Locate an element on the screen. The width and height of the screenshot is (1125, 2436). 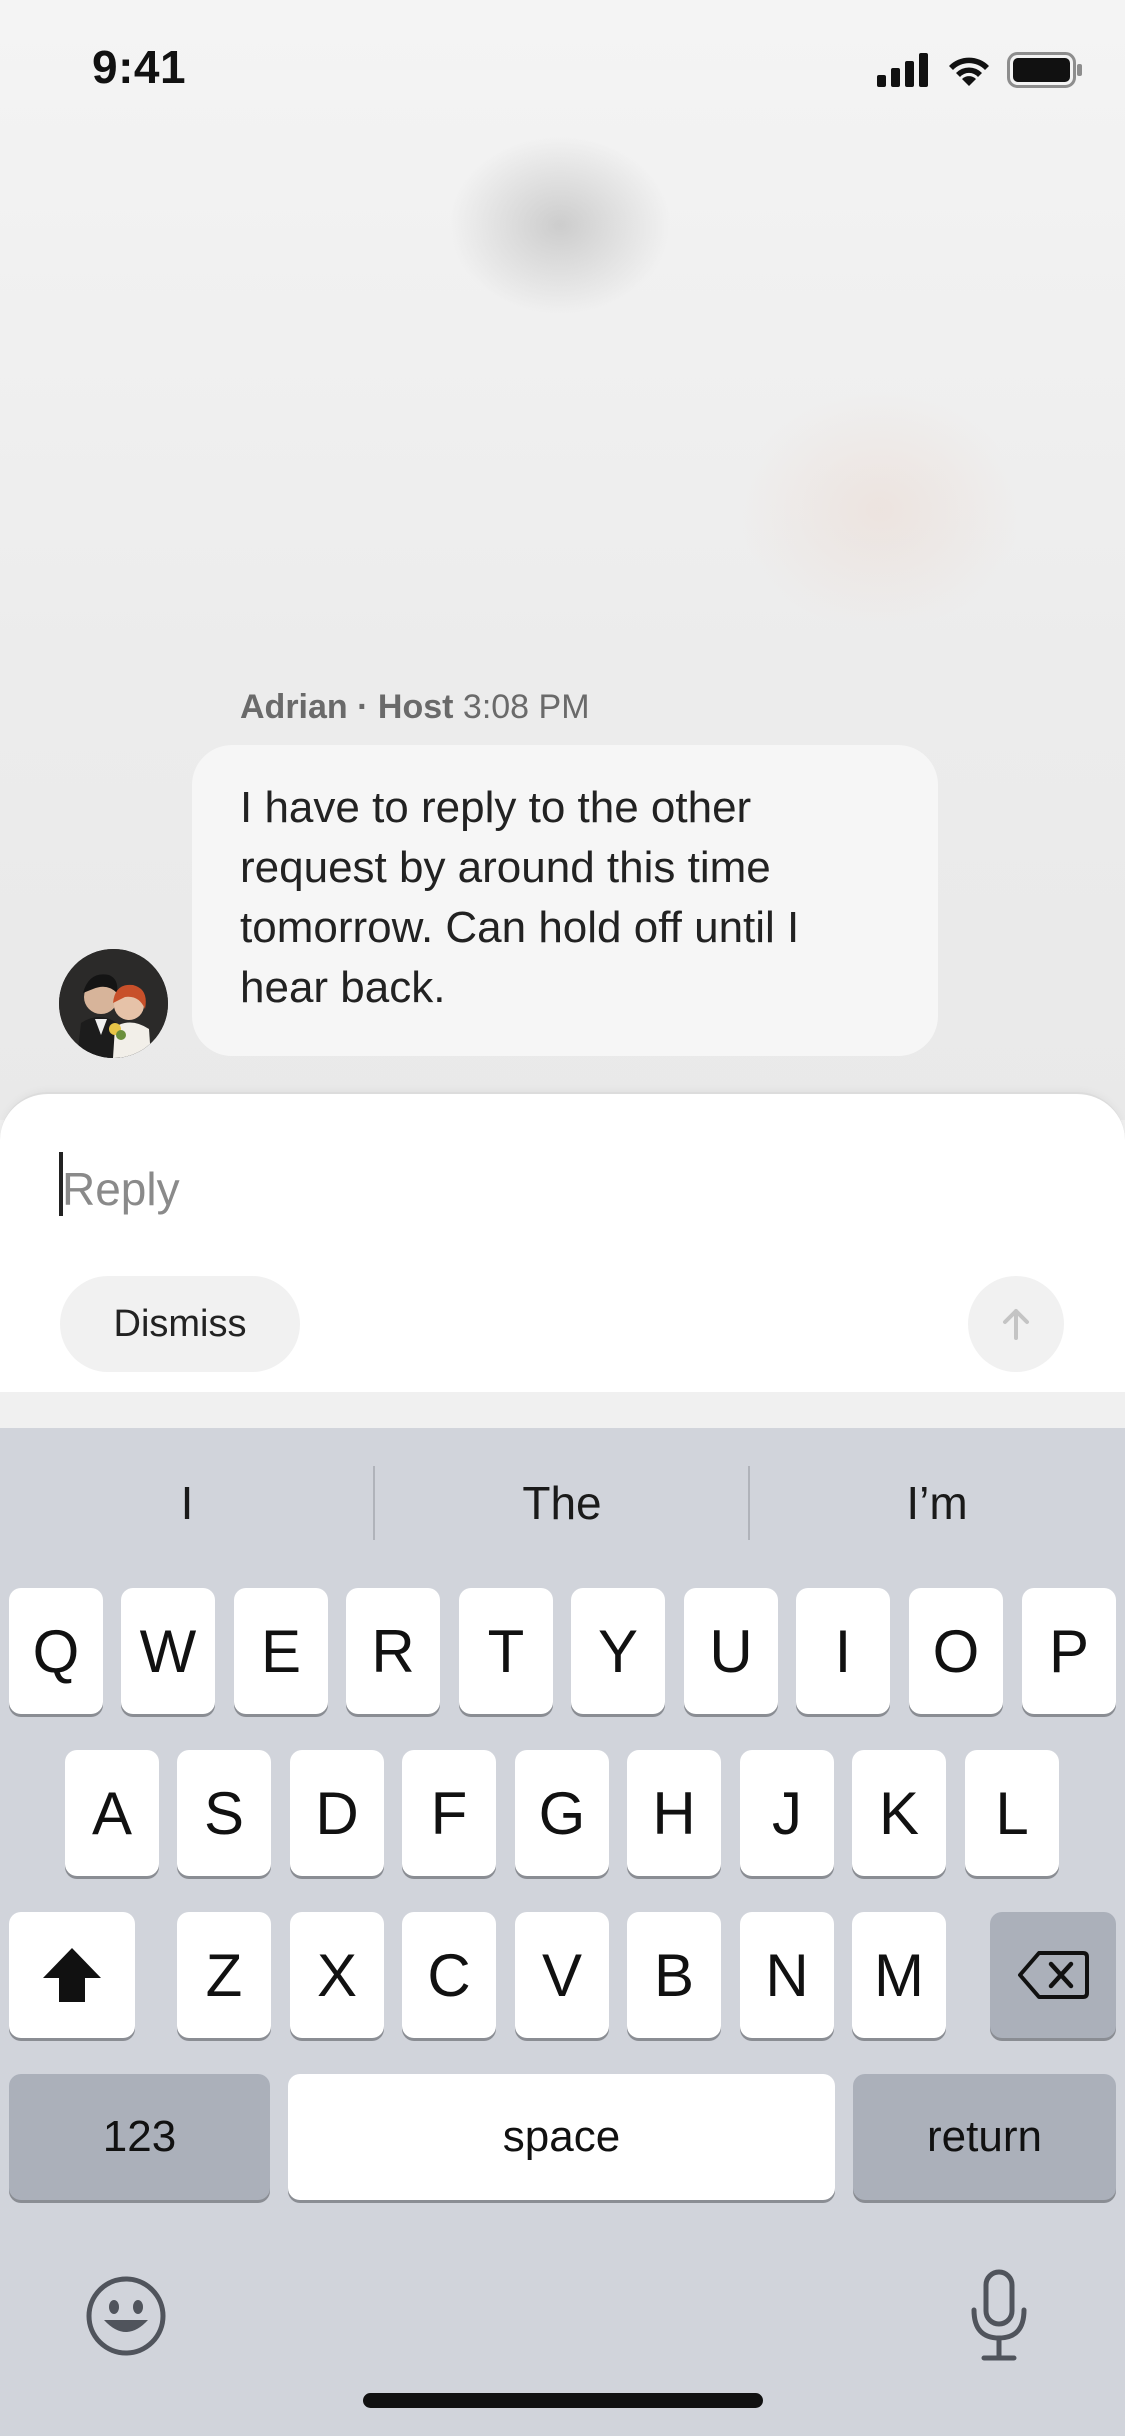
key-r: R is located at coordinates (393, 1651).